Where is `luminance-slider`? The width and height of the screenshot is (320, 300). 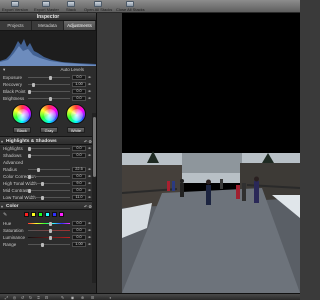
luminance-slider is located at coordinates (49, 237).